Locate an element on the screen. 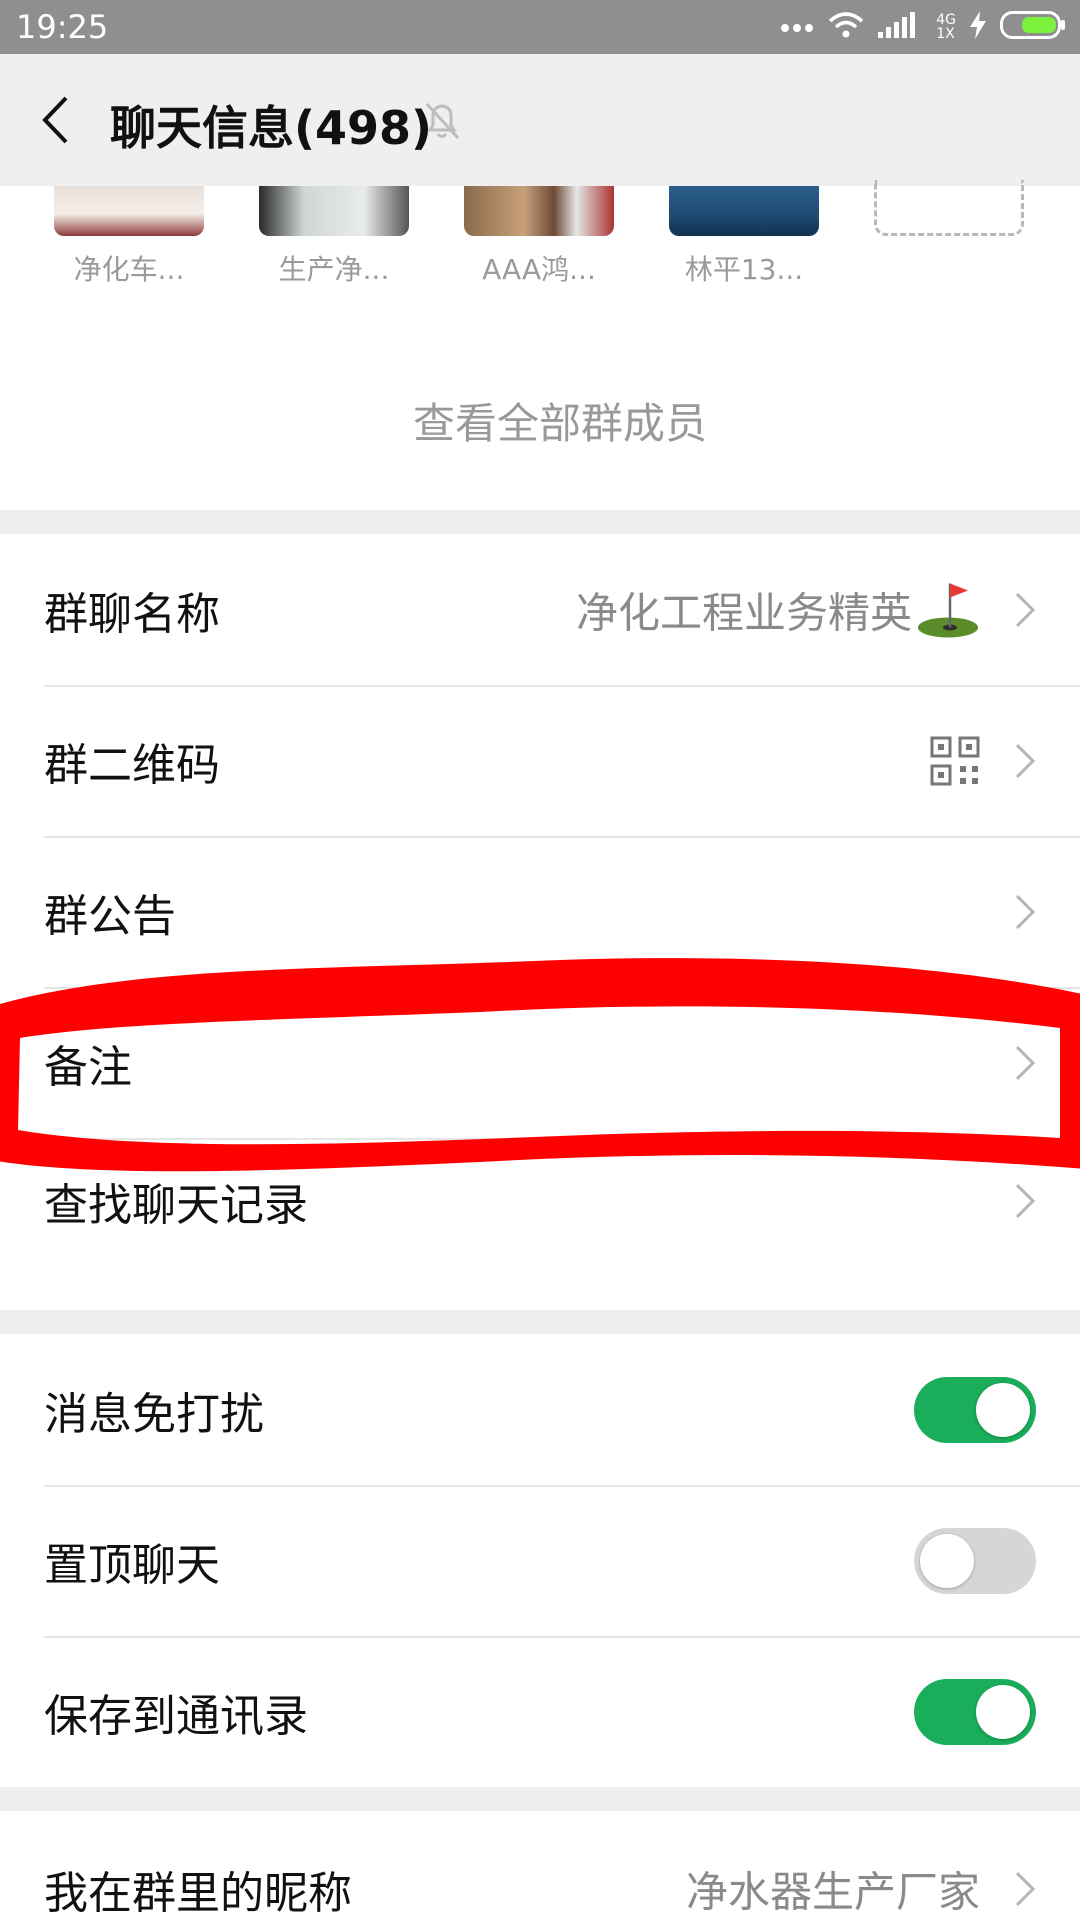  group-name-value: 净化工程业务精英 is located at coordinates (778, 609).